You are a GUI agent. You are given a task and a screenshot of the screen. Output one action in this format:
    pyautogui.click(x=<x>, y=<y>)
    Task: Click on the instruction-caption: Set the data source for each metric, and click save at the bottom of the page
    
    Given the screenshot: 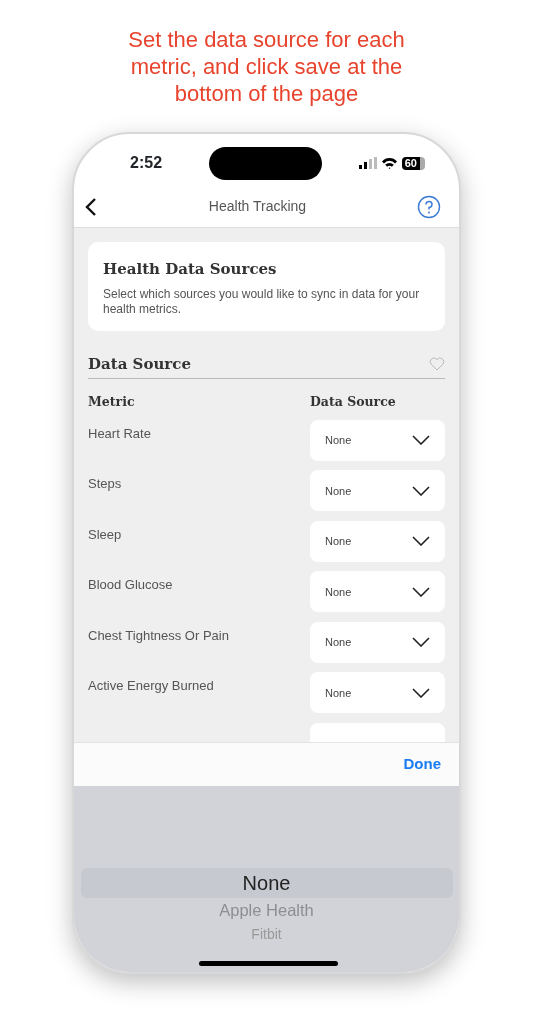 What is the action you would take?
    pyautogui.click(x=266, y=66)
    